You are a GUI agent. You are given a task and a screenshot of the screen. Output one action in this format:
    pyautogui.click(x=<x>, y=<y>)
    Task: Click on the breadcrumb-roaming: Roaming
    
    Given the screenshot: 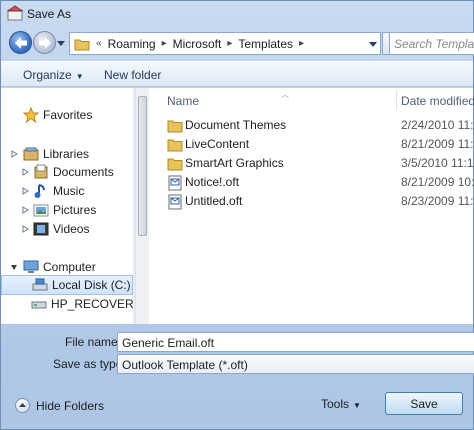 What is the action you would take?
    pyautogui.click(x=132, y=44)
    